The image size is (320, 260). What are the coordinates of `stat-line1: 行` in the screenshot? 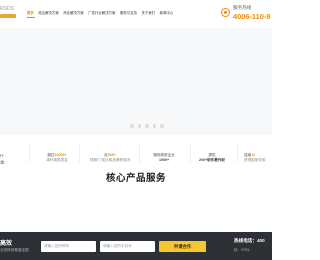 It's located at (2, 156).